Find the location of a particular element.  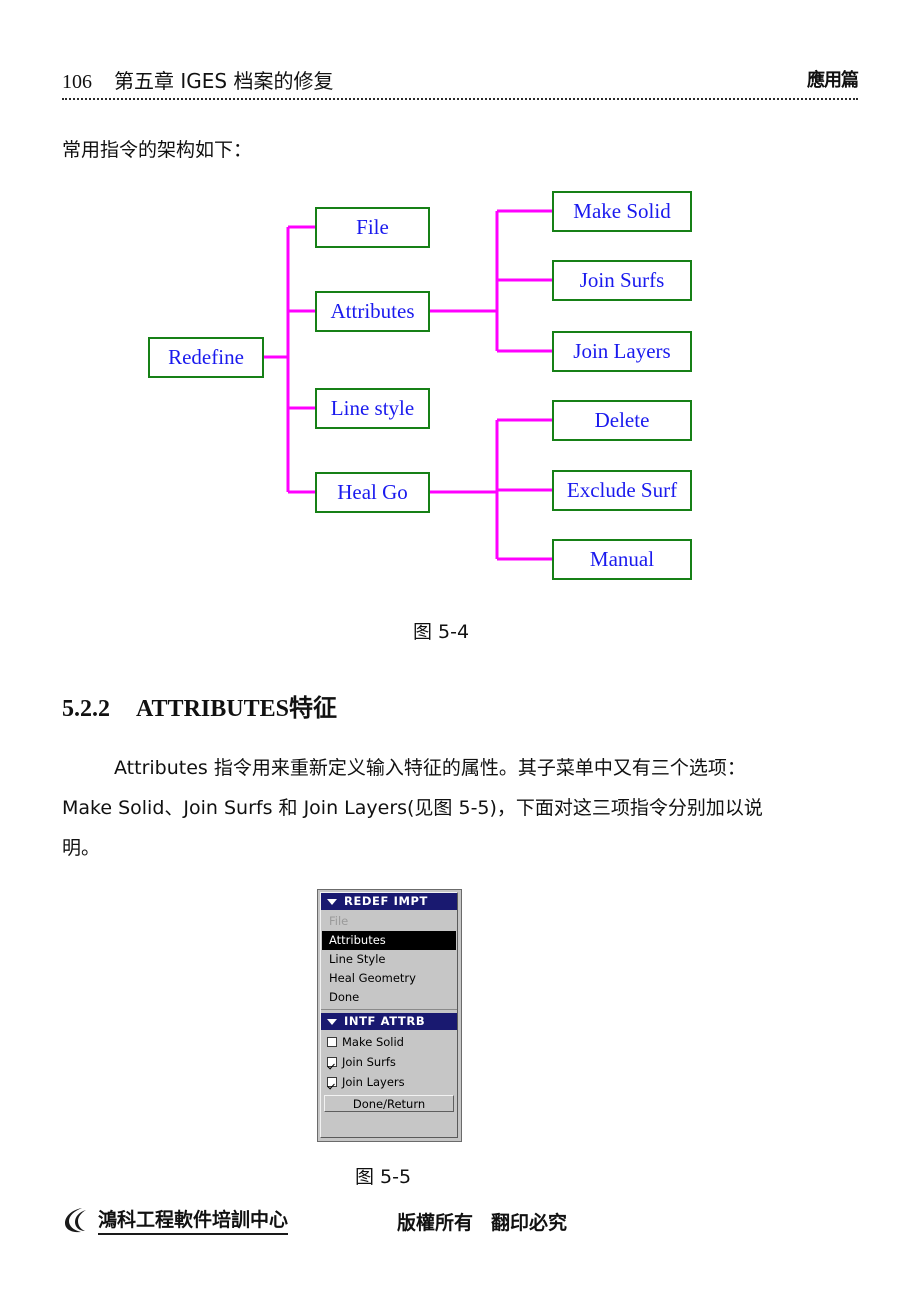

flow-node-file: File is located at coordinates (372, 227).